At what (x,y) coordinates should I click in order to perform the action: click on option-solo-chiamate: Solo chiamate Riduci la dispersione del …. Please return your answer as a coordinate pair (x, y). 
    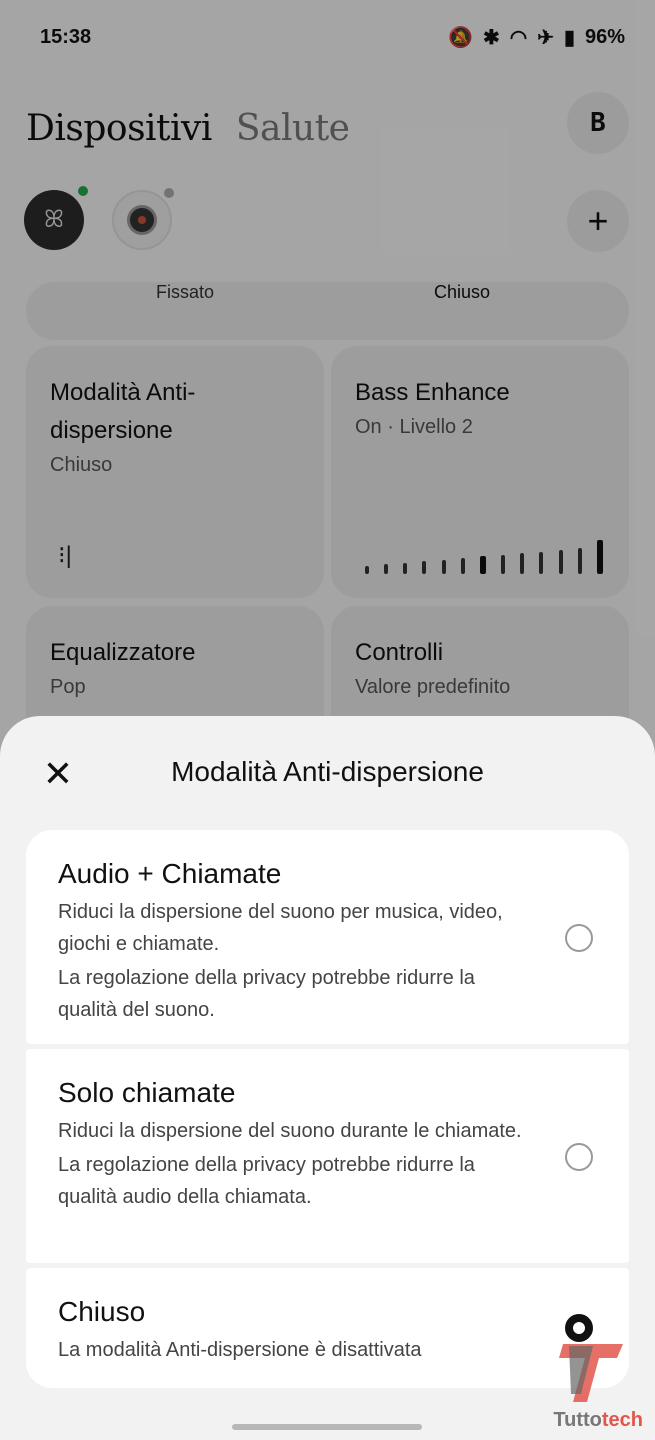
    Looking at the image, I should click on (327, 1156).